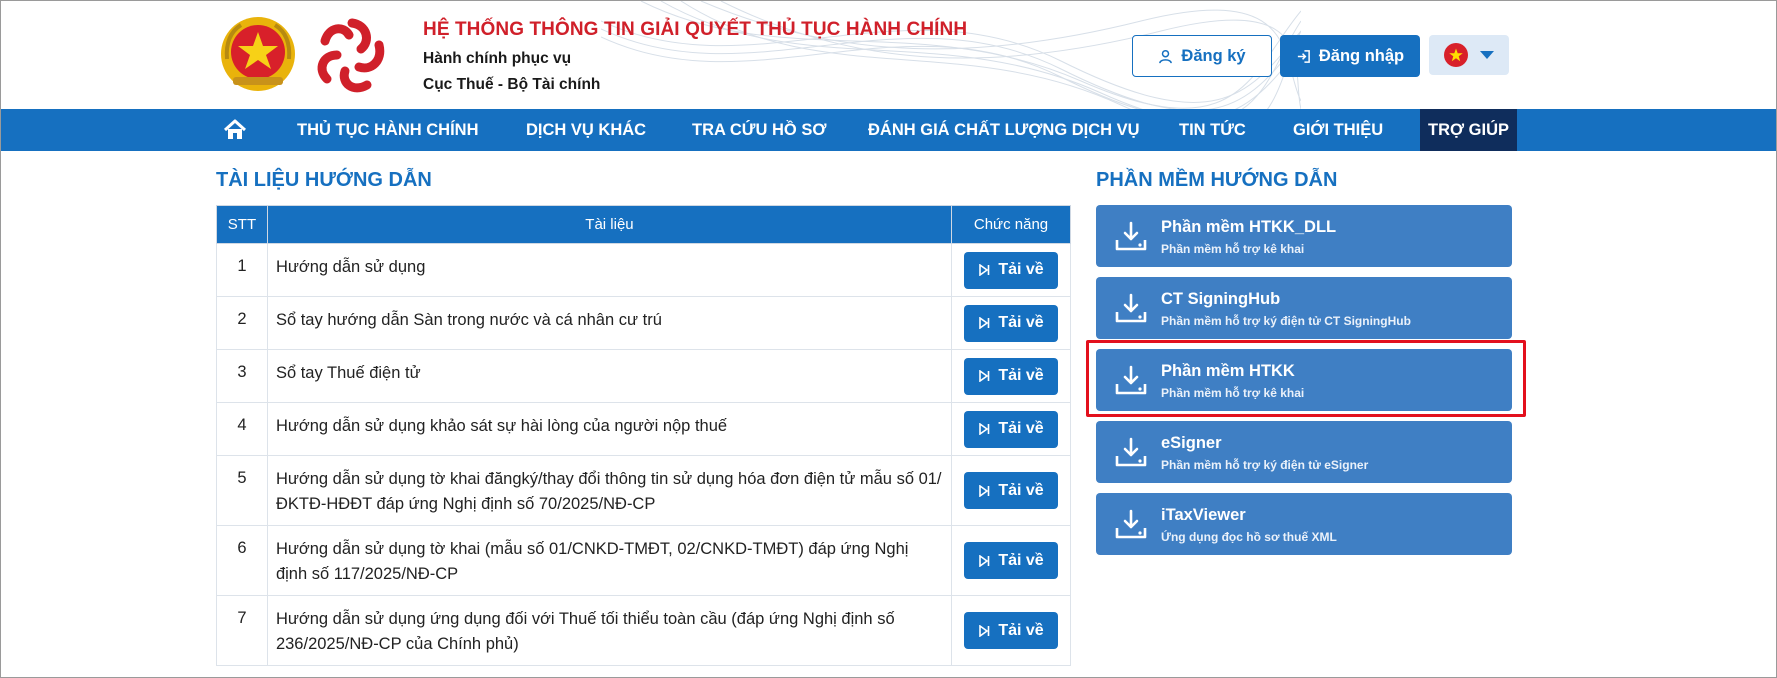 This screenshot has width=1777, height=678. Describe the element at coordinates (1166, 56) in the screenshot. I see `user-icon` at that location.